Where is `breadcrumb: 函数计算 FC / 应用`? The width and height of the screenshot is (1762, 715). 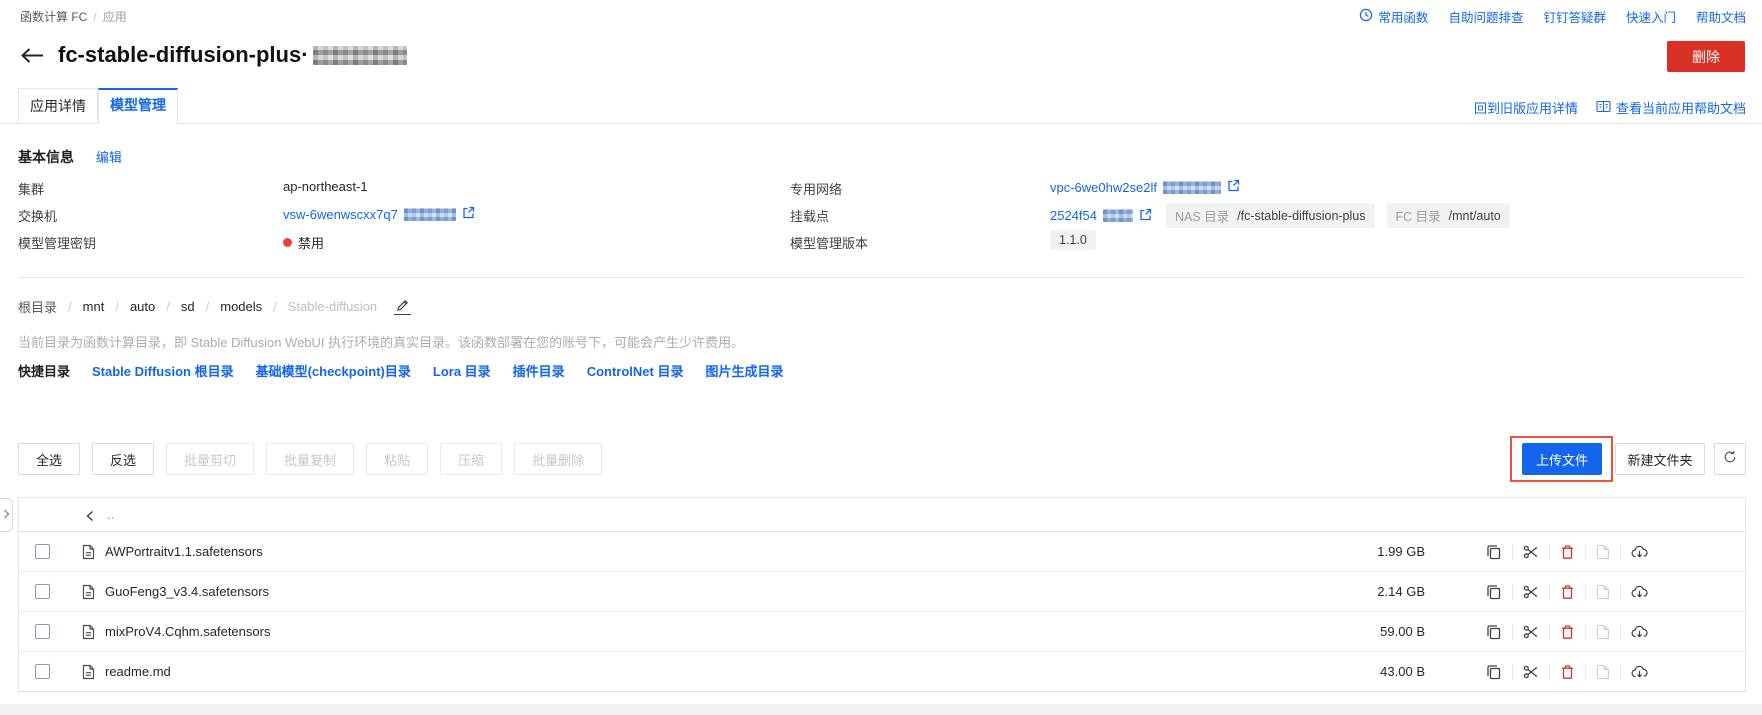
breadcrumb: 函数计算 FC / 应用 is located at coordinates (73, 16).